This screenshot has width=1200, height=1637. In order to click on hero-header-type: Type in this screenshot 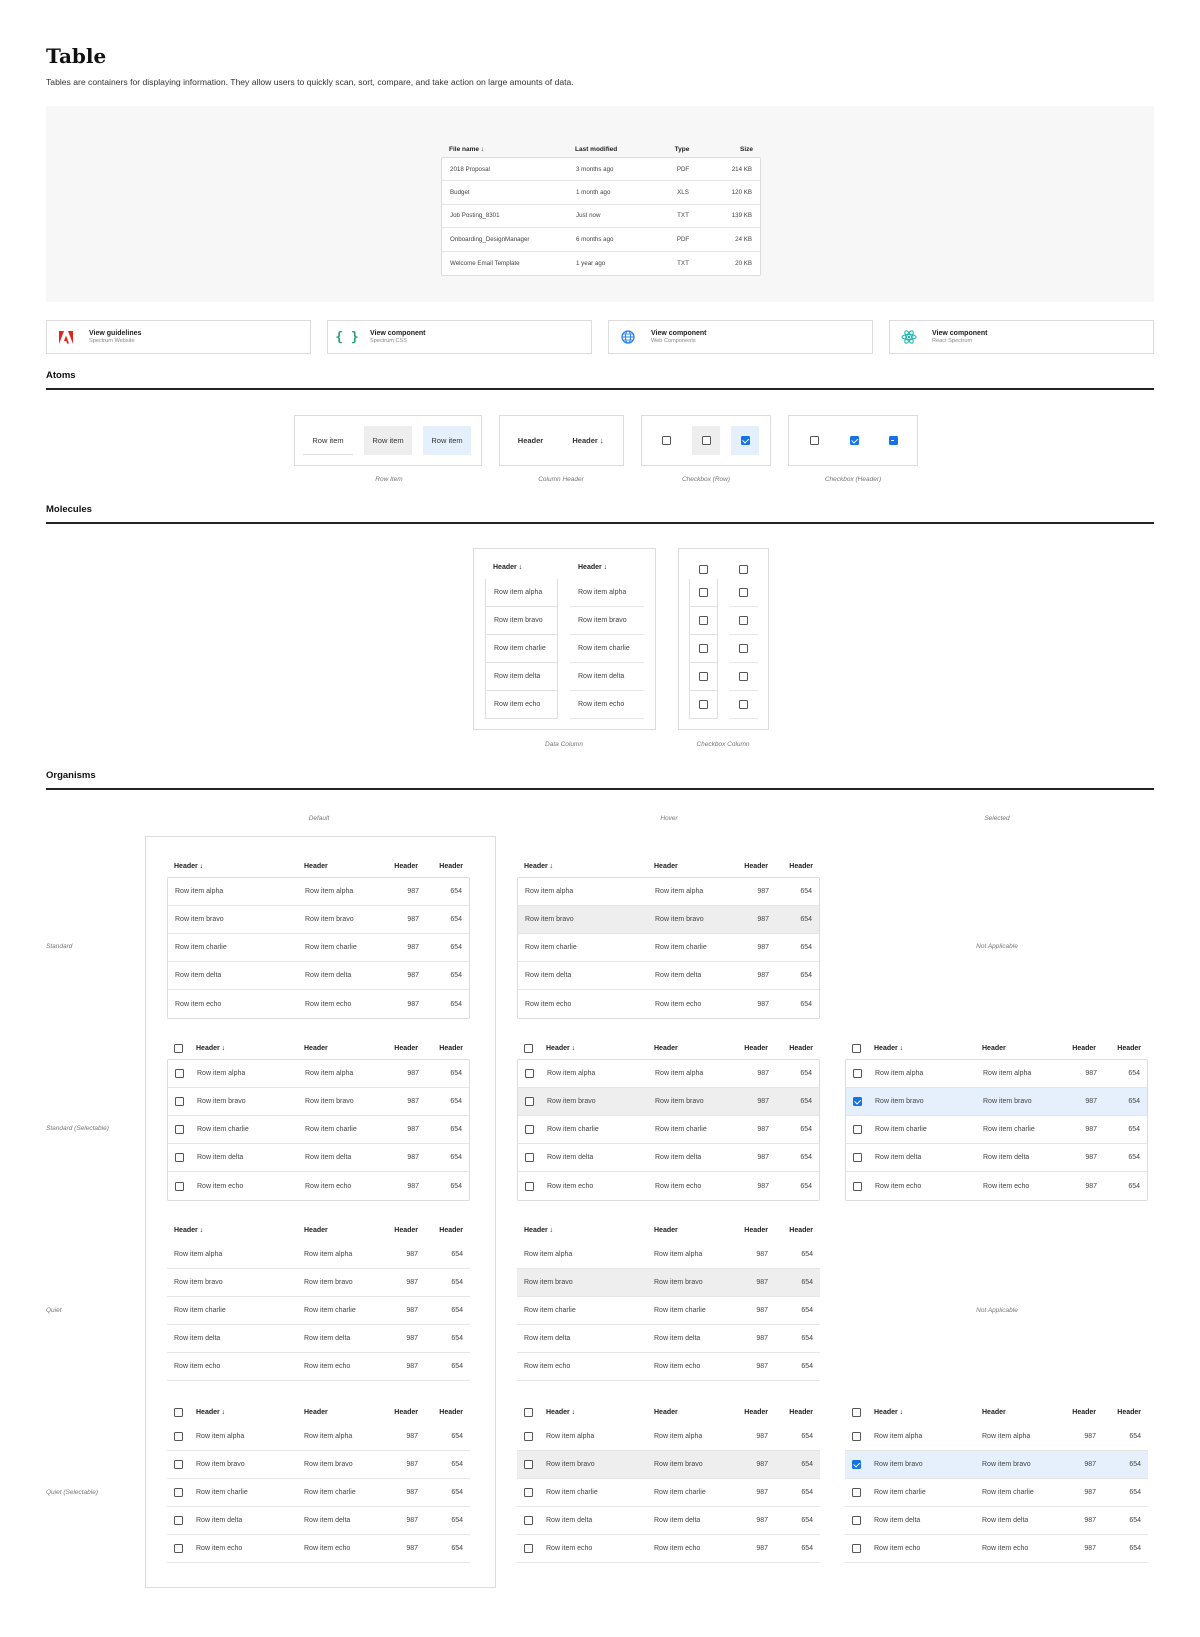, I will do `click(682, 149)`.